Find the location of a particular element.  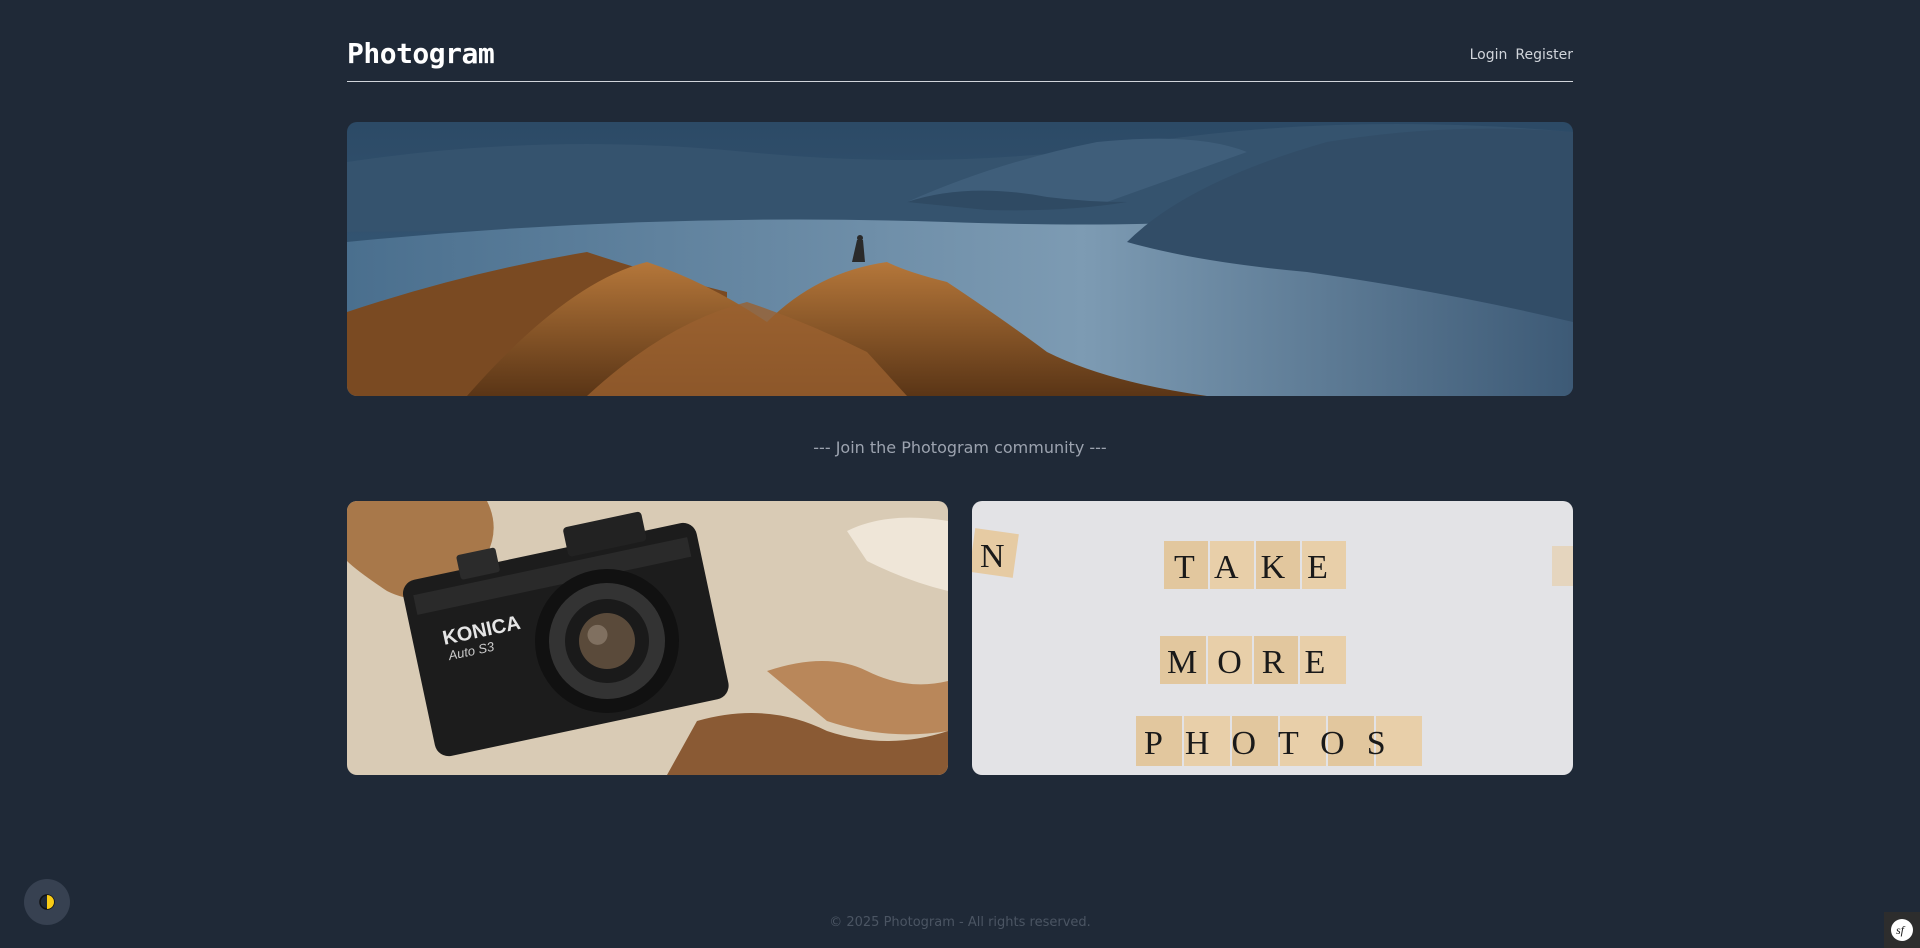

header-nav: Login Register is located at coordinates (1521, 55).